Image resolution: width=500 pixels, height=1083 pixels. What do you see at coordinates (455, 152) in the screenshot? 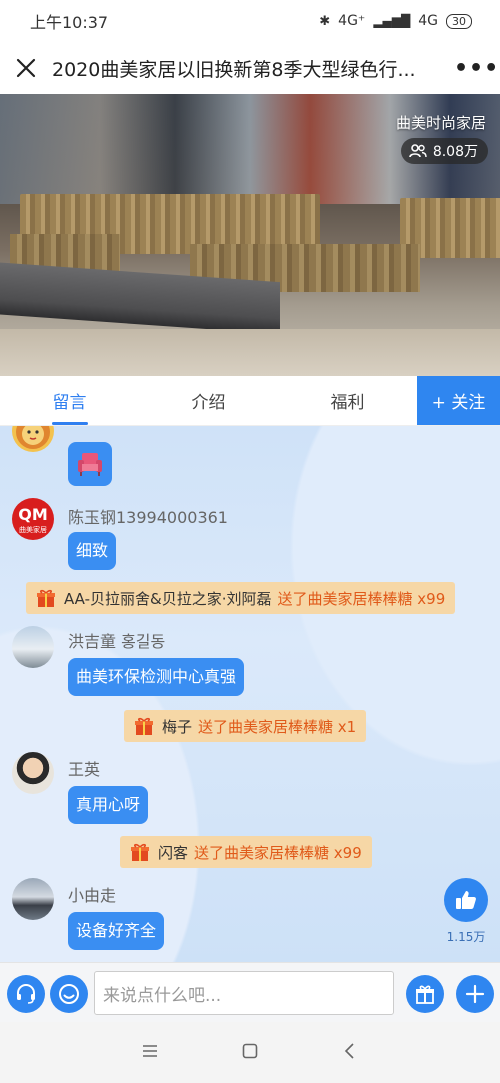
I see `viewer-count: 8.08万` at bounding box center [455, 152].